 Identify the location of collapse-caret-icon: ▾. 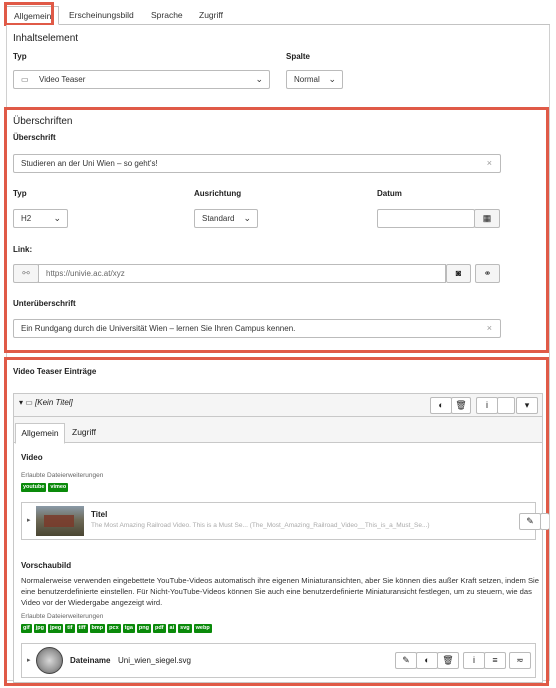
(21, 402).